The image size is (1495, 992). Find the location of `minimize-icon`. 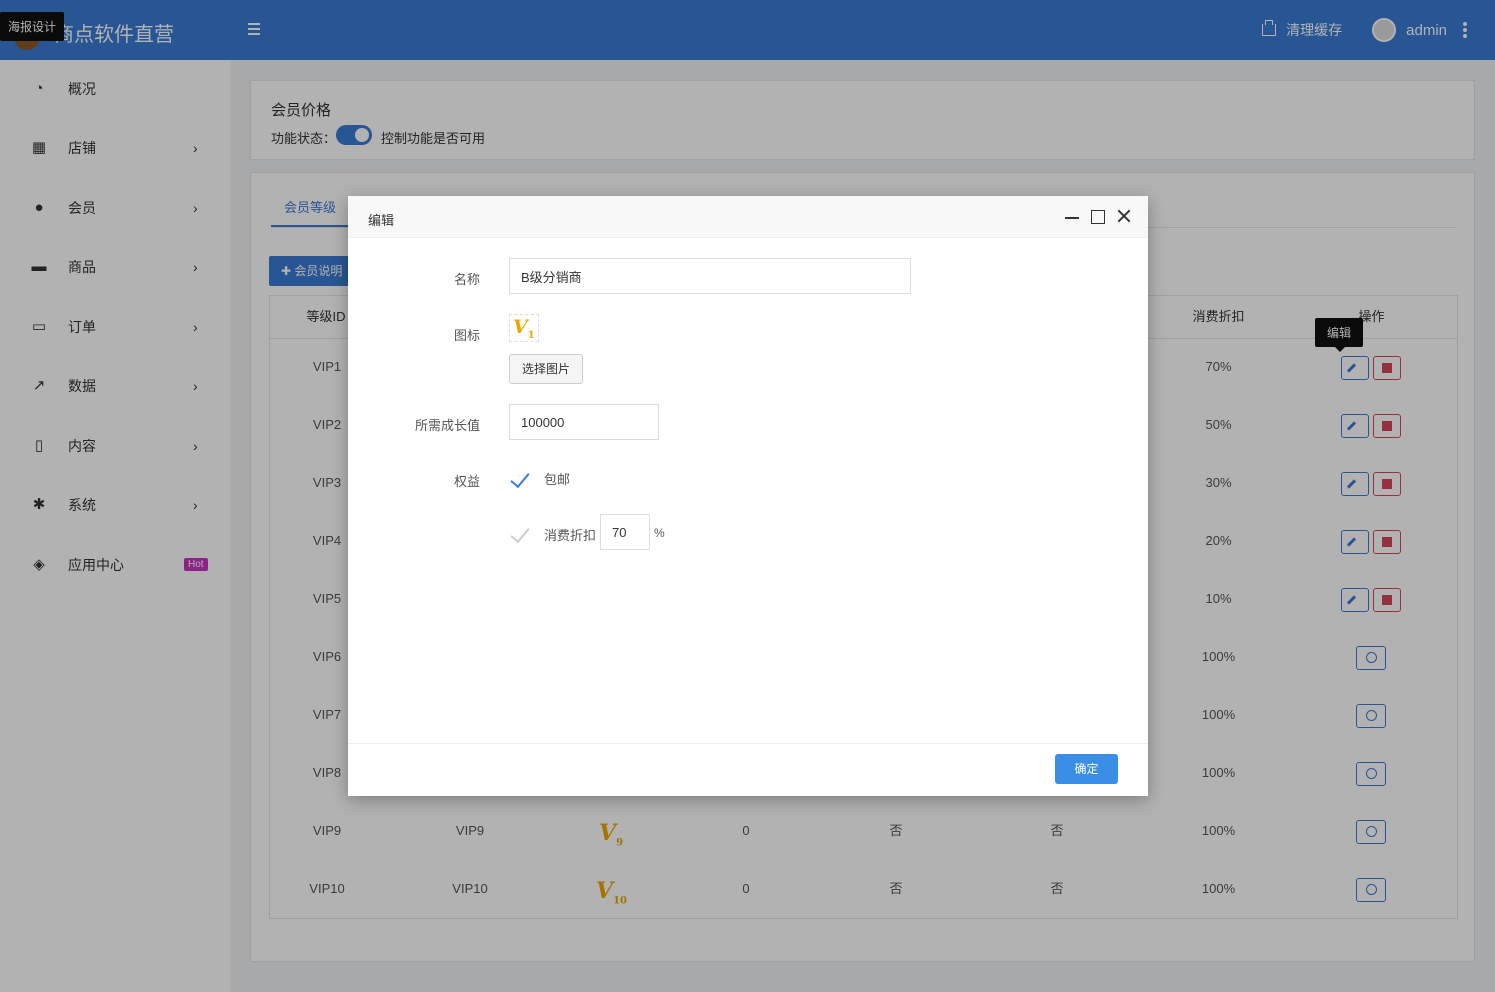

minimize-icon is located at coordinates (1072, 218).